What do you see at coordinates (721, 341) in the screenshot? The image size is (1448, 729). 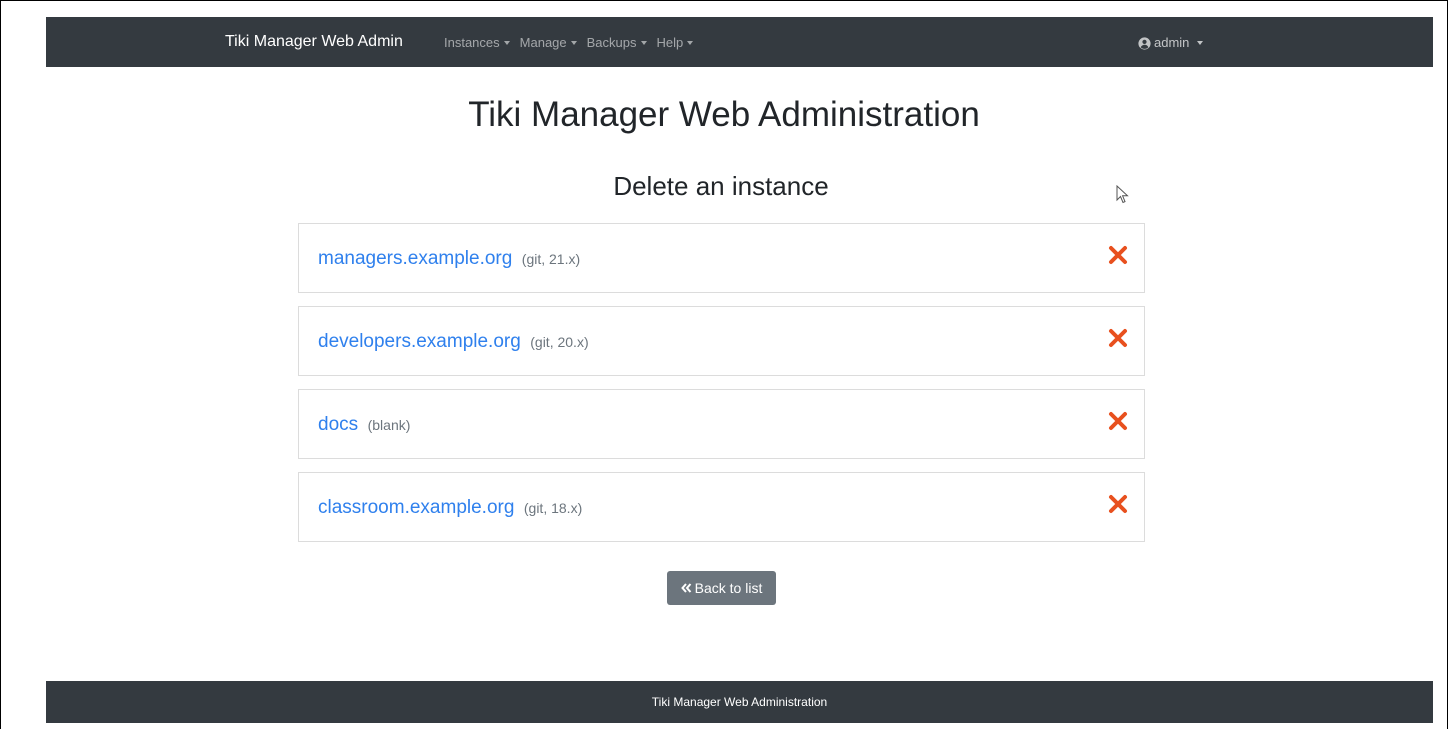 I see `instance-list-item: developers.example.org (git, 20.x)` at bounding box center [721, 341].